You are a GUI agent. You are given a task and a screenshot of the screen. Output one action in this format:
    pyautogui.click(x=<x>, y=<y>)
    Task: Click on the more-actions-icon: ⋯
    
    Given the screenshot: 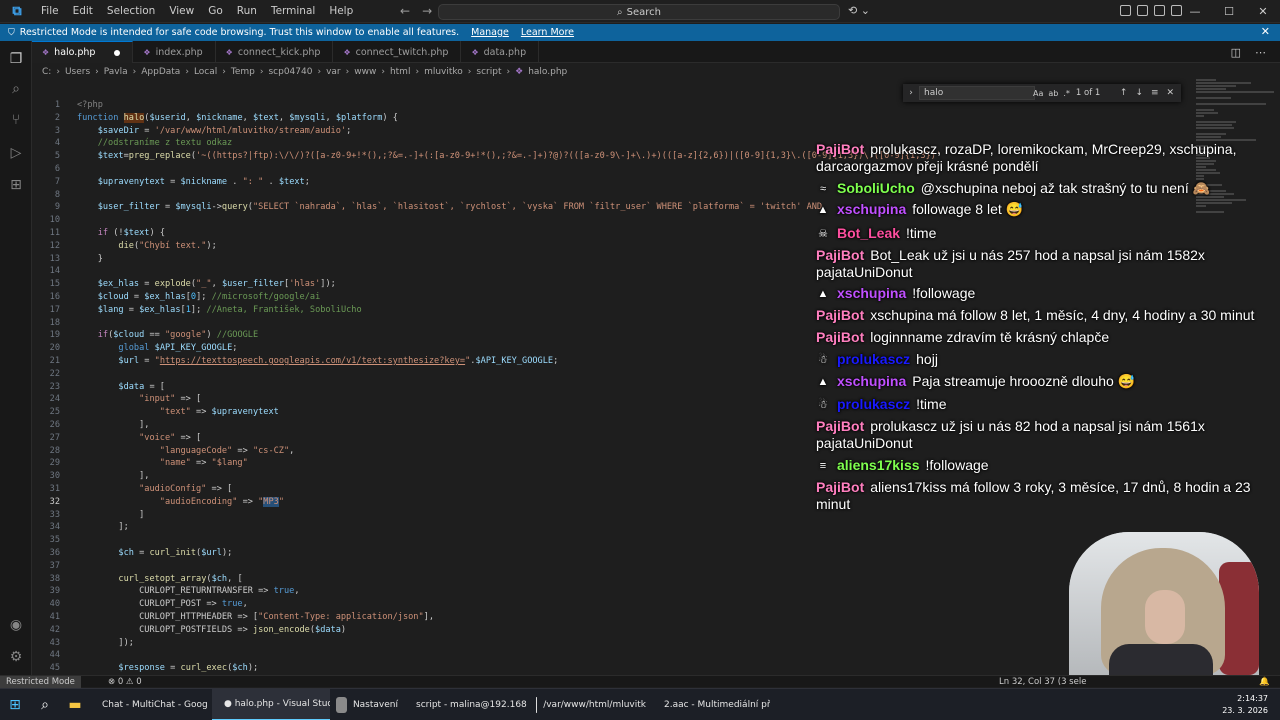 What is the action you would take?
    pyautogui.click(x=1260, y=52)
    